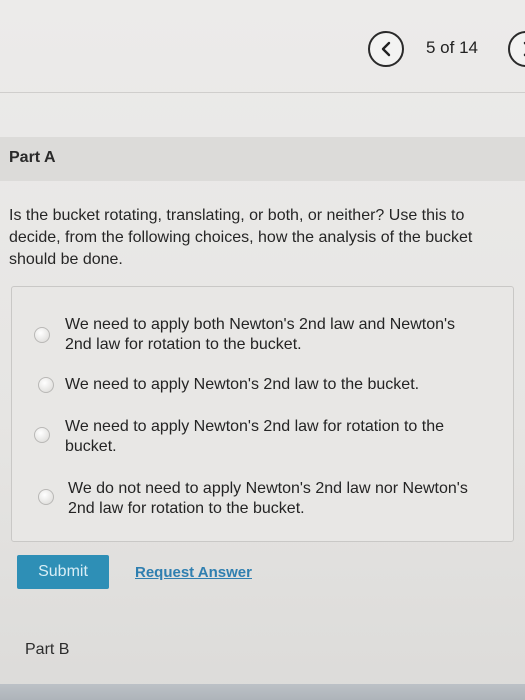 The image size is (525, 700). Describe the element at coordinates (47, 650) in the screenshot. I see `part-b-label: Part B` at that location.